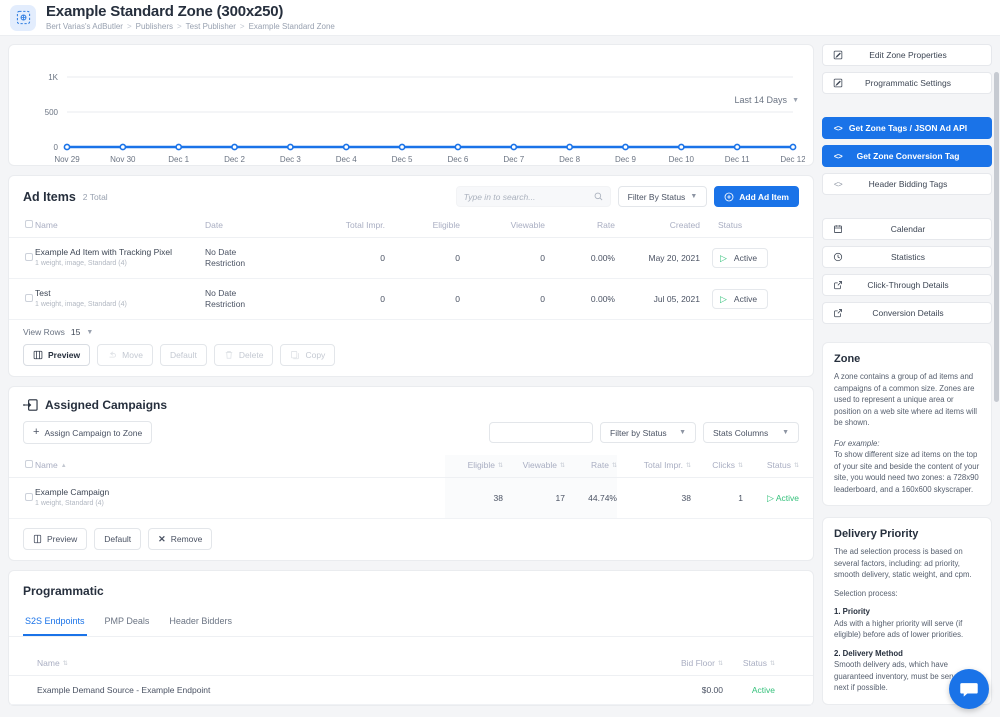 The image size is (1000, 717). I want to click on delete-button: Delete, so click(243, 355).